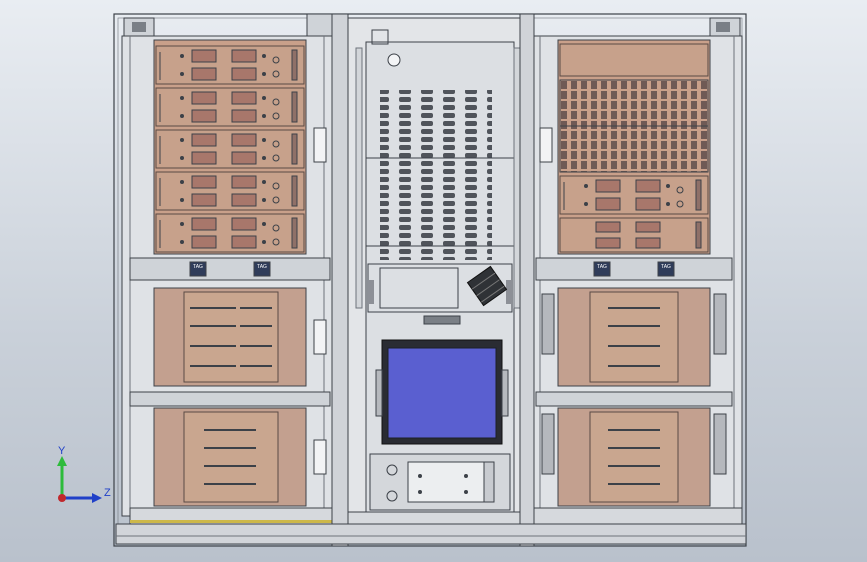  Describe the element at coordinates (262, 267) in the screenshot. I see `left-tag-label-2: TAG` at that location.